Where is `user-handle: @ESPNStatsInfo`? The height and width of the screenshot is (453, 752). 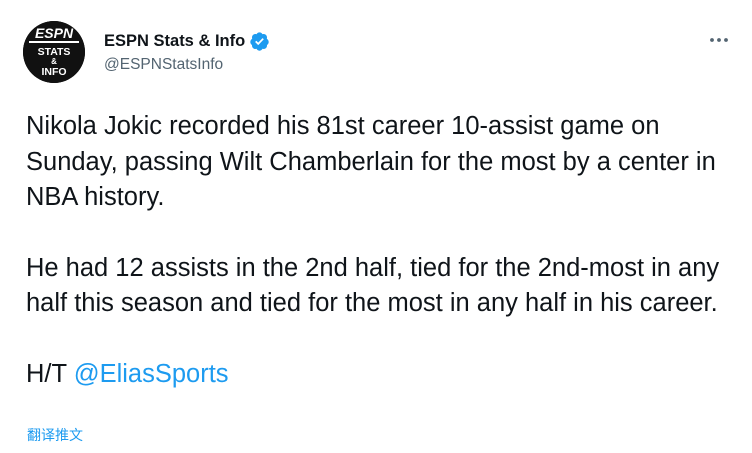
user-handle: @ESPNStatsInfo is located at coordinates (187, 65).